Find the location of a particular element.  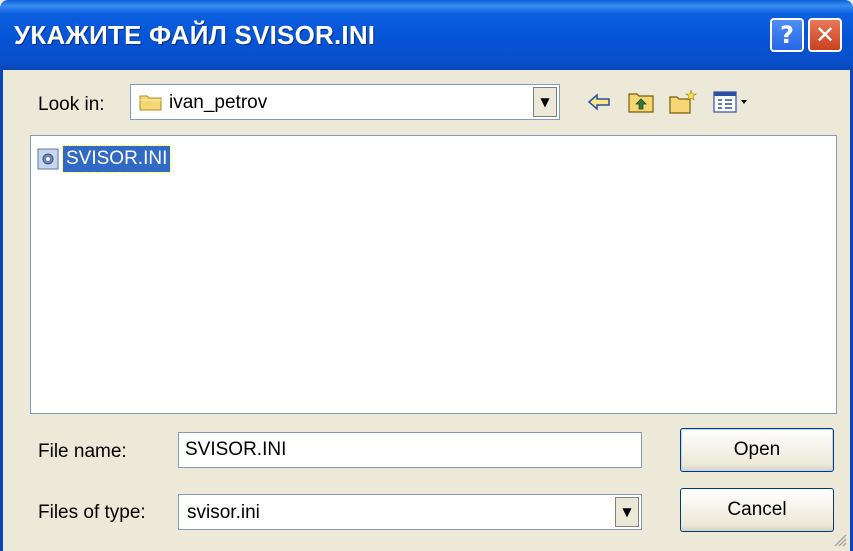

resize-grip-icon is located at coordinates (839, 539).